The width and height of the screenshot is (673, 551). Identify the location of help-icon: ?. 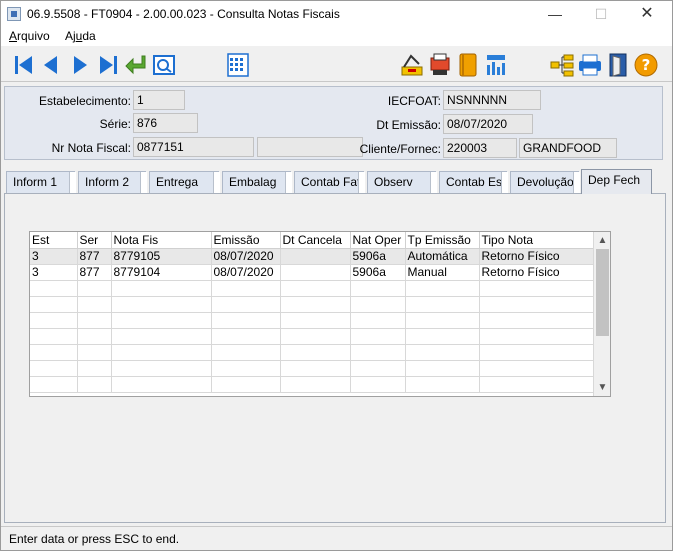
(646, 65).